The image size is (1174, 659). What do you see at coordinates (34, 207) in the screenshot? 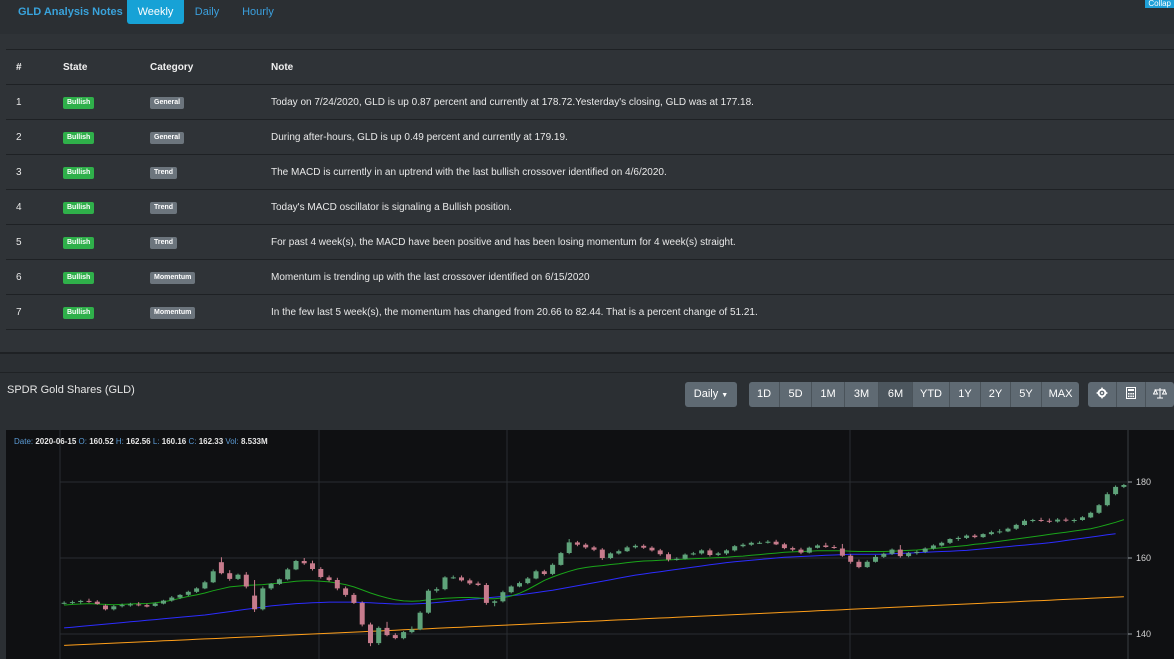
I see `row-number: 4` at bounding box center [34, 207].